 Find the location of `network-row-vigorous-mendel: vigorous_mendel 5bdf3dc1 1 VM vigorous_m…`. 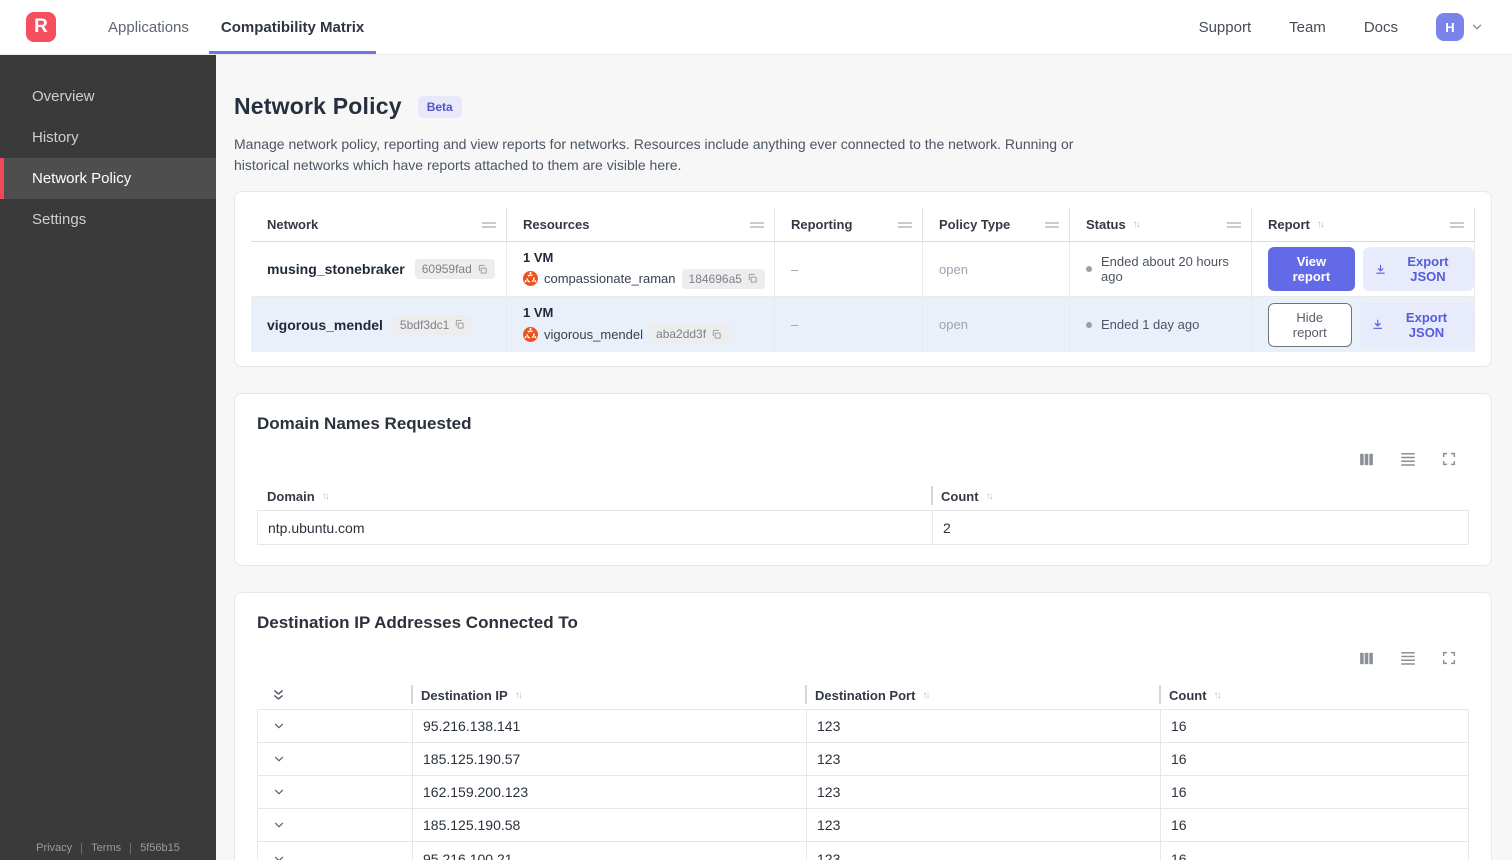

network-row-vigorous-mendel: vigorous_mendel 5bdf3dc1 1 VM vigorous_m… is located at coordinates (863, 324).